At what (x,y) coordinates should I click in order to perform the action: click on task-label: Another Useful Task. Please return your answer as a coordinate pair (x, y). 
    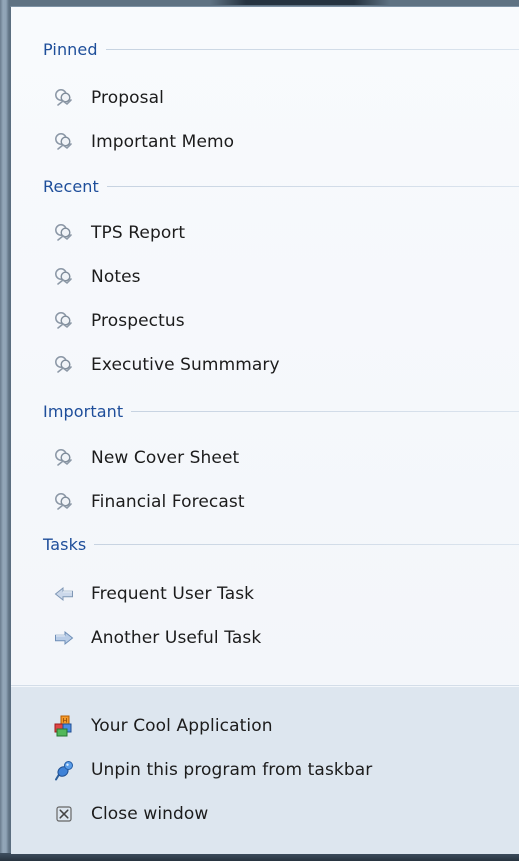
    Looking at the image, I should click on (176, 638).